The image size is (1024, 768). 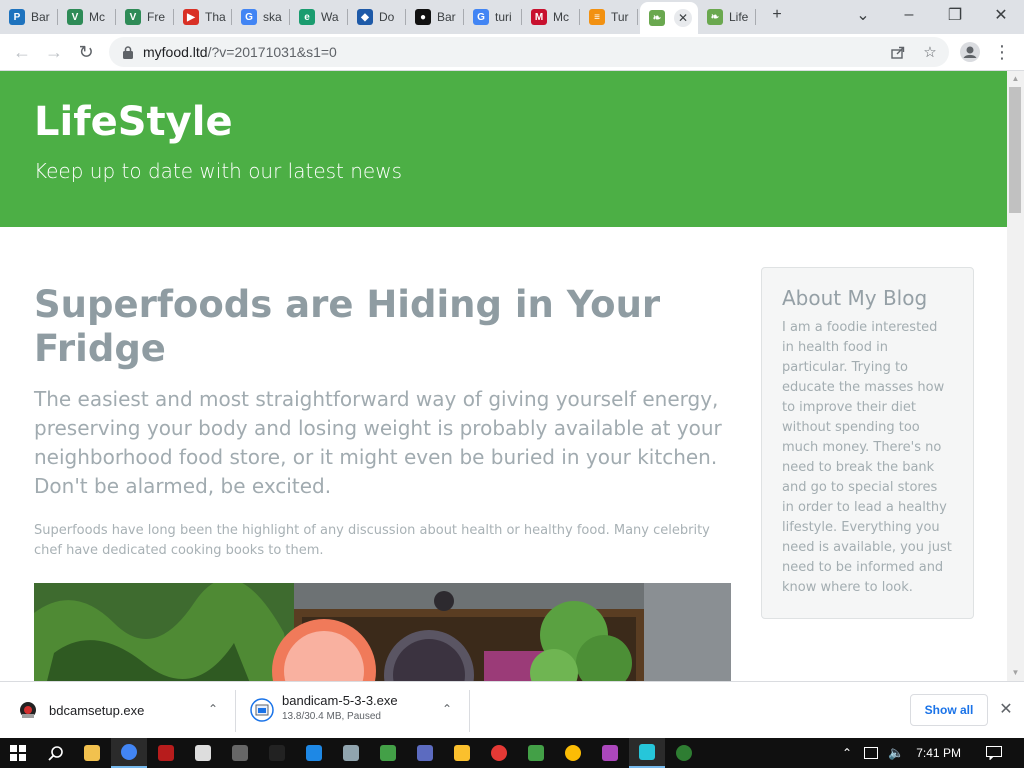 I want to click on tab-close-icon: ✕, so click(x=683, y=18).